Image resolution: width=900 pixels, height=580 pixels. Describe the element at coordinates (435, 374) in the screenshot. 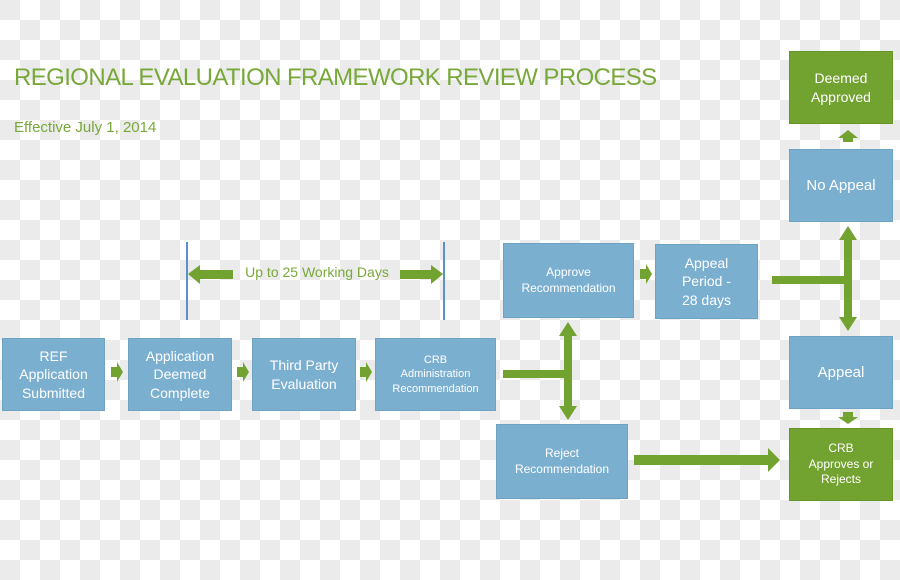

I see `step-crb-administration-recommendation: CRB Administration Recommendation` at that location.